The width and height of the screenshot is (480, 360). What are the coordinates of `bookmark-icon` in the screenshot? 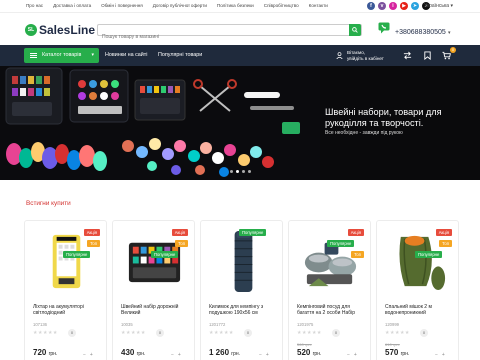 It's located at (427, 55).